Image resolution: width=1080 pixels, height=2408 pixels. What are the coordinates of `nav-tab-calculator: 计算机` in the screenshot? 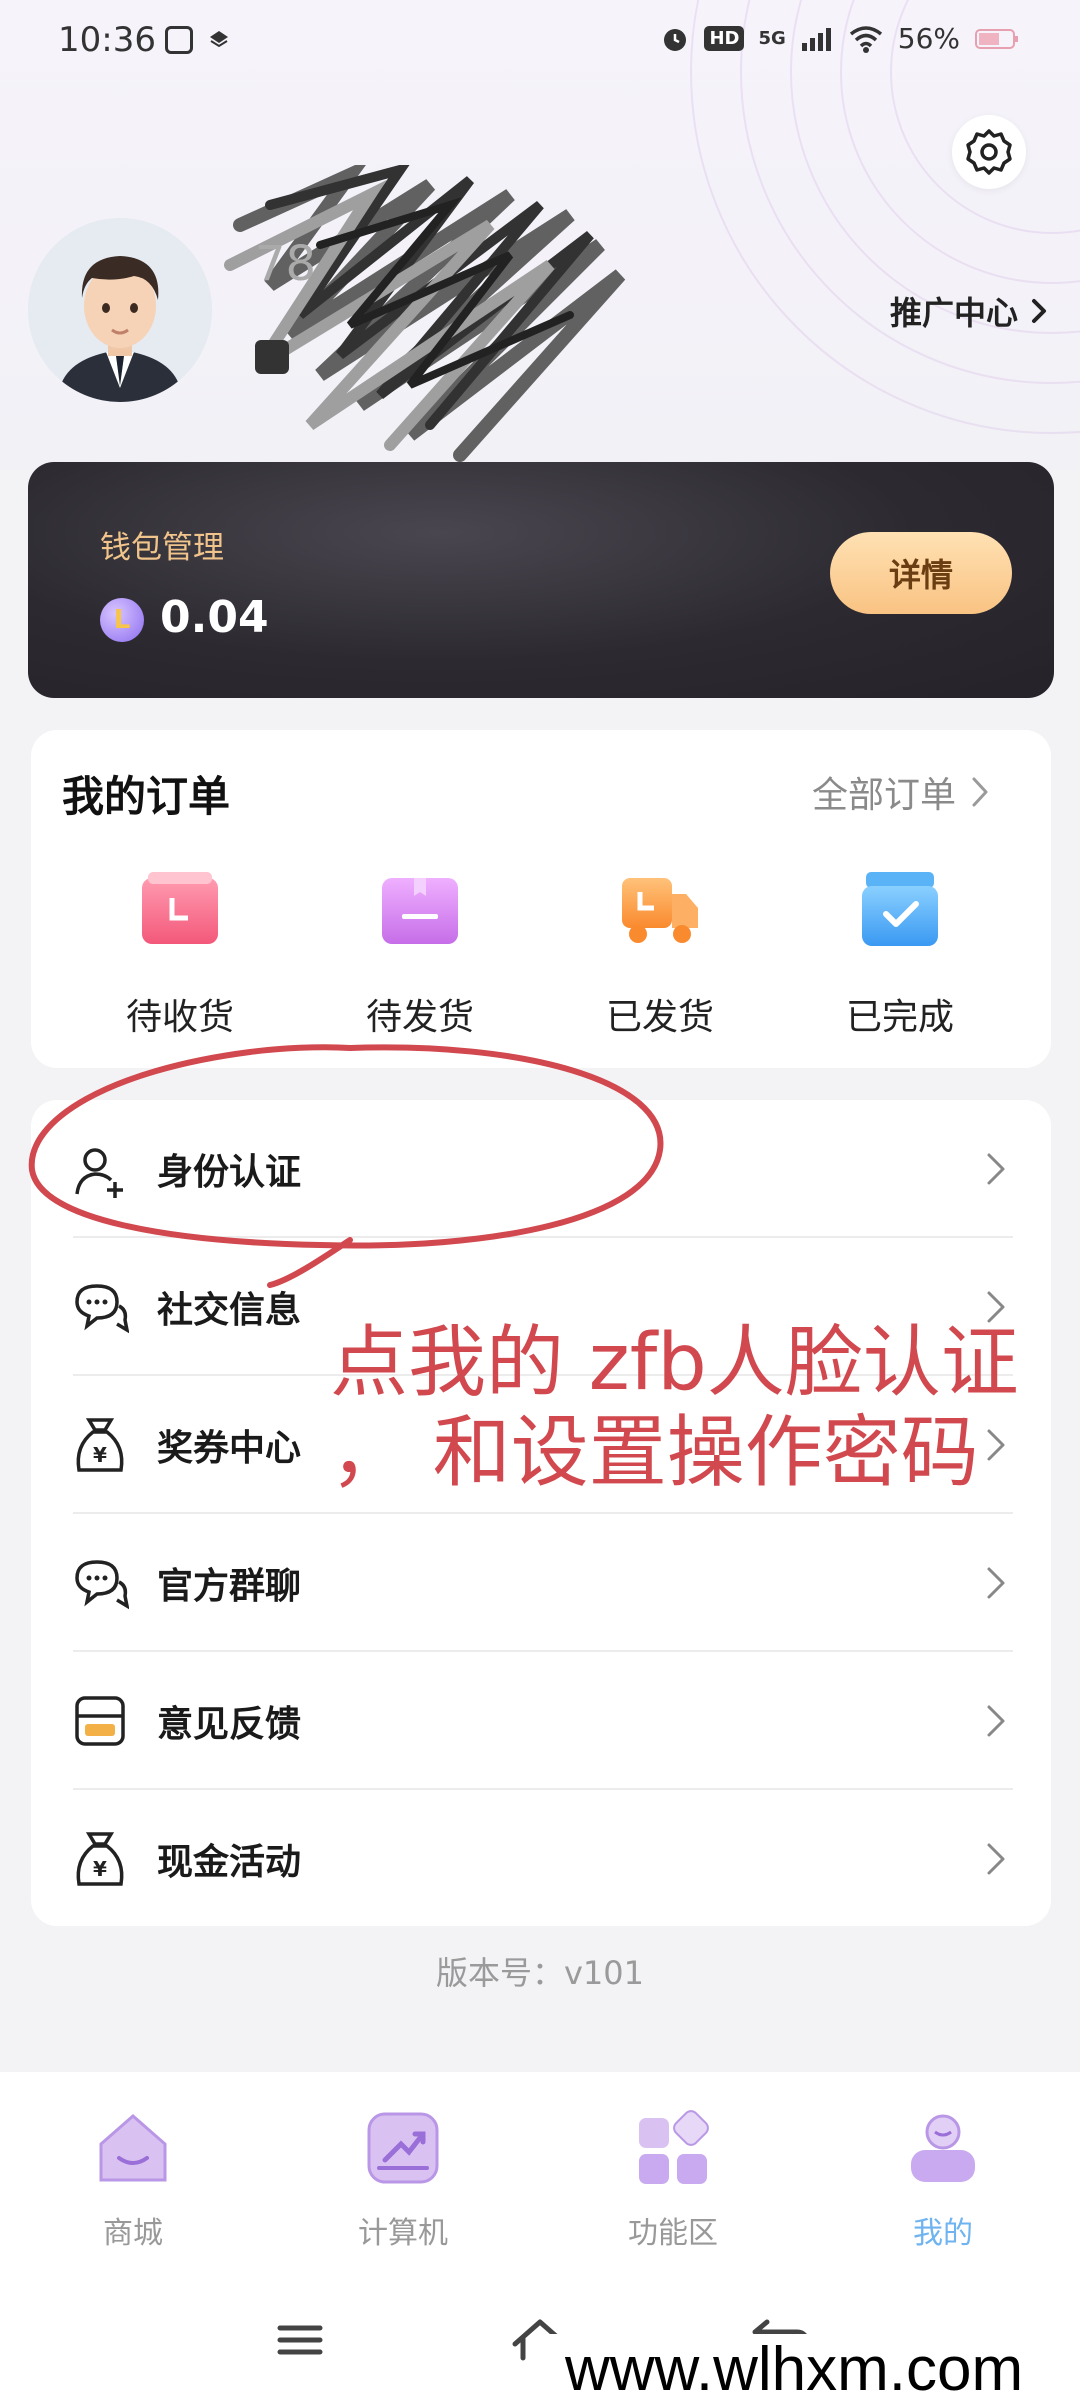 It's located at (403, 2181).